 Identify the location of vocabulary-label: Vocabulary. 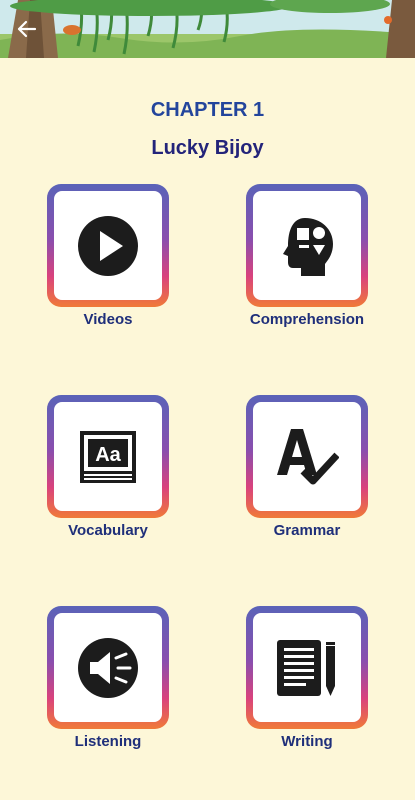
(108, 530).